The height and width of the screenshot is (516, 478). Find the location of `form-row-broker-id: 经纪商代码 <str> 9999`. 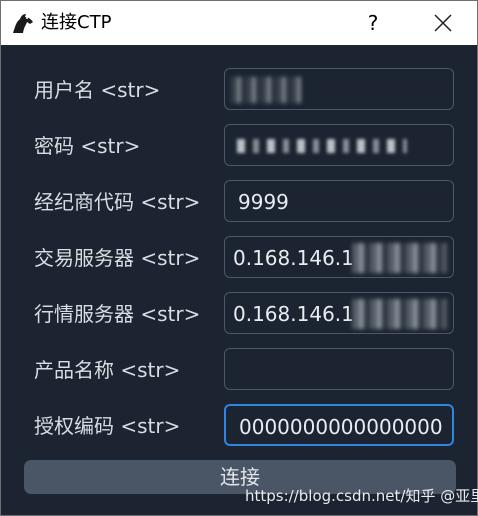

form-row-broker-id: 经纪商代码 <str> 9999 is located at coordinates (239, 202).